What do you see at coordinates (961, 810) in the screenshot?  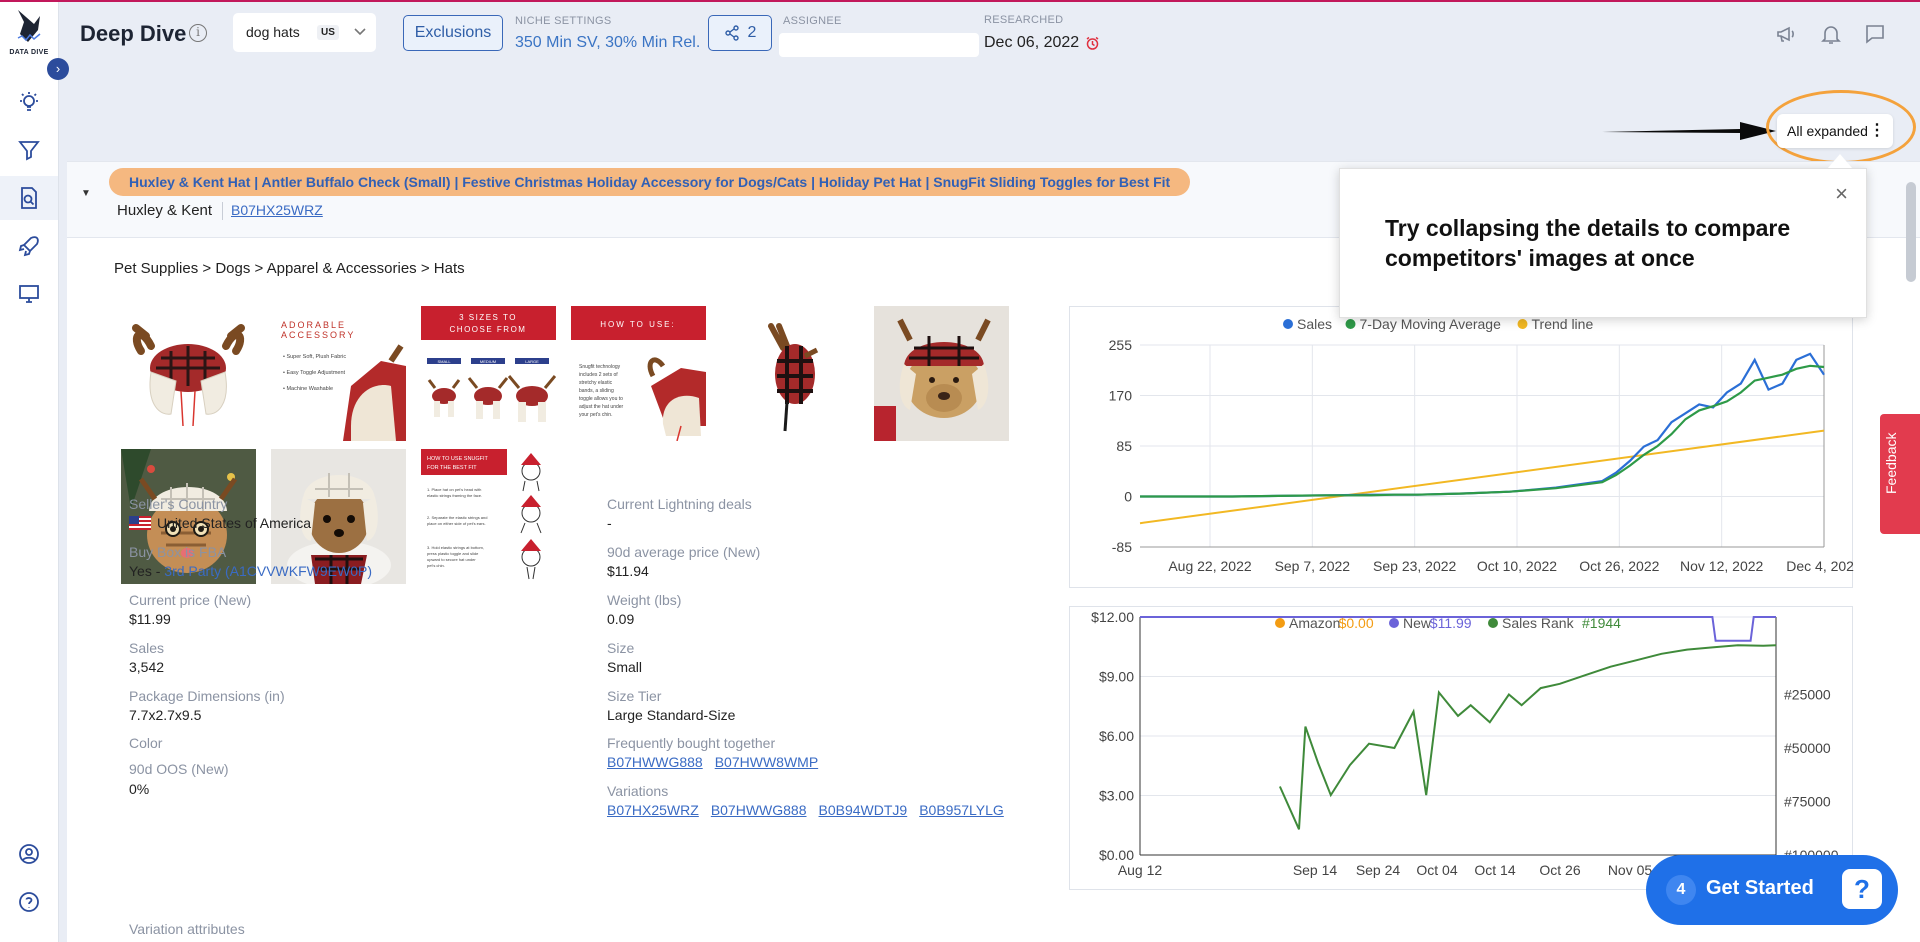 I see `variation-link-4: B0B957LYLG` at bounding box center [961, 810].